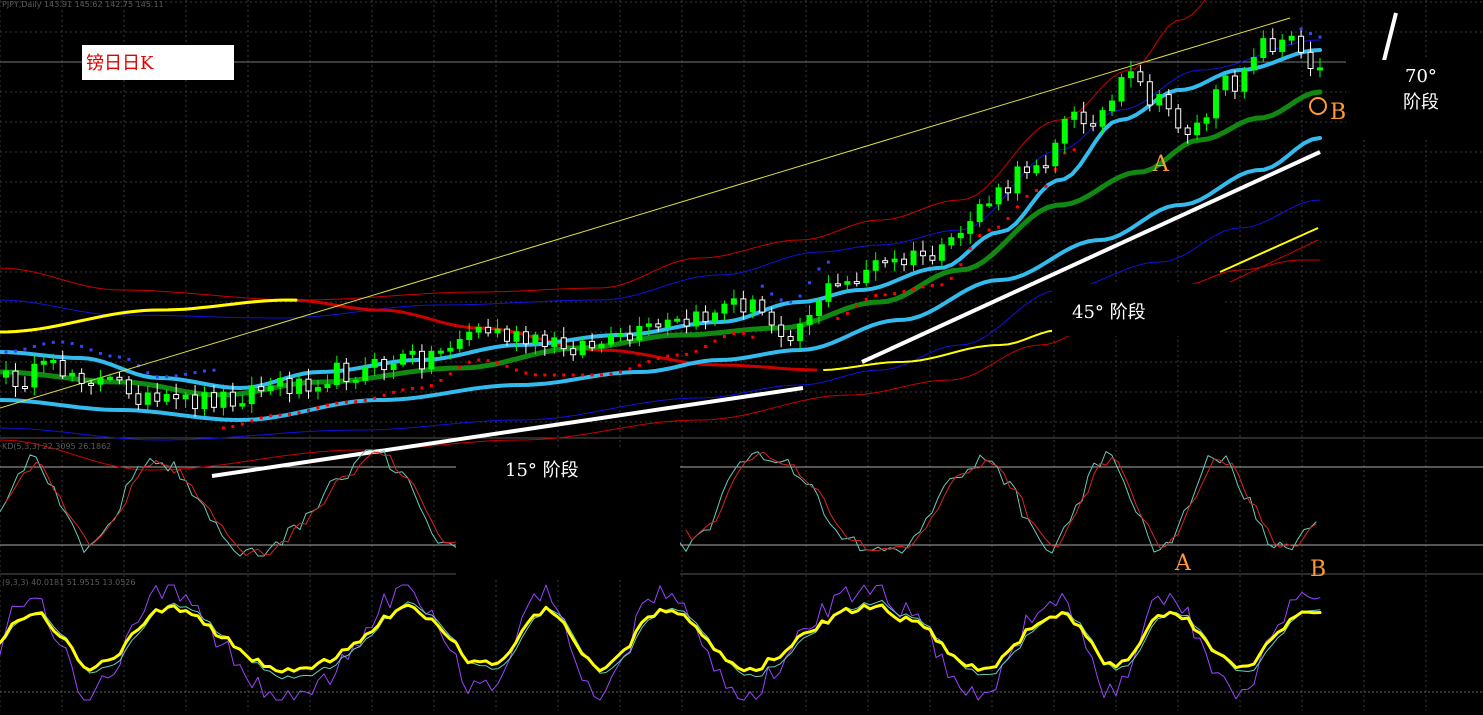 The width and height of the screenshot is (1483, 715). Describe the element at coordinates (542, 470) in the screenshot. I see `stage-label-15: 15° 阶段` at that location.